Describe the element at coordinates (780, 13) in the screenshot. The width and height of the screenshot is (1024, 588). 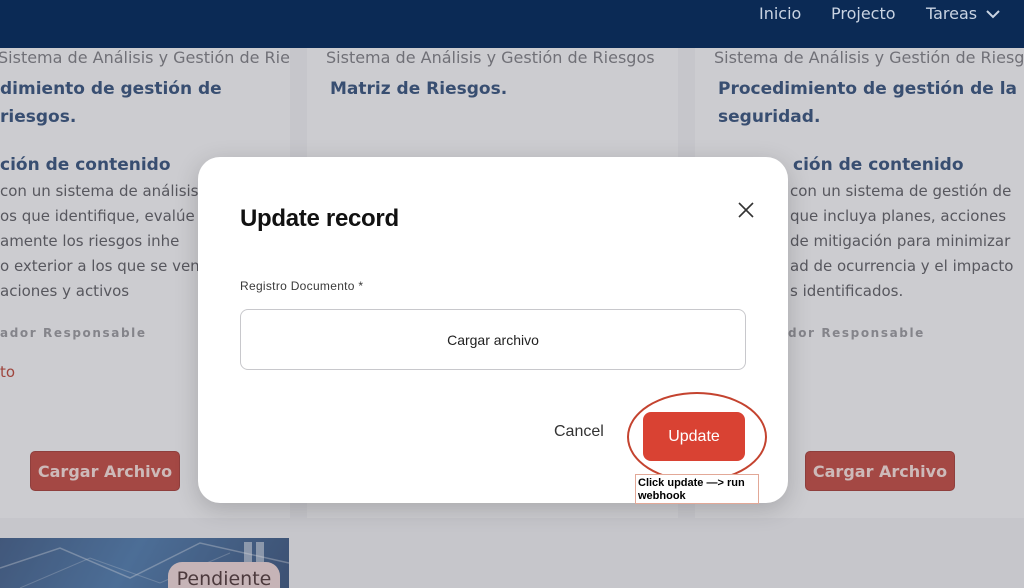
I see `nav-inicio: Inicio` at that location.